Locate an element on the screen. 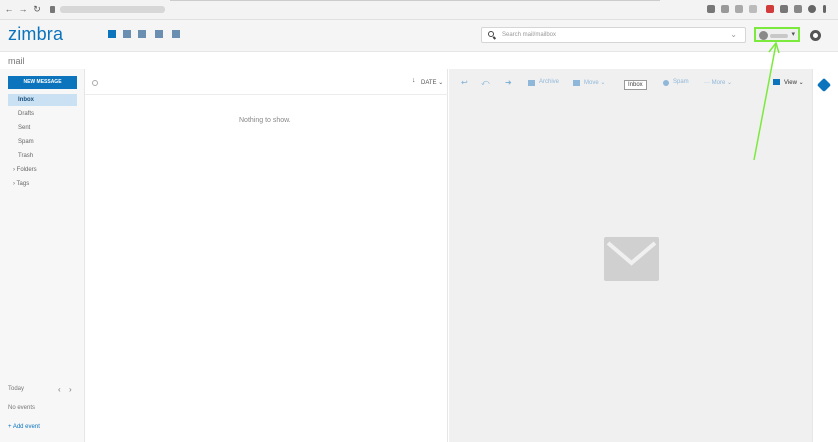  briefcase-icon is located at coordinates (142, 34).